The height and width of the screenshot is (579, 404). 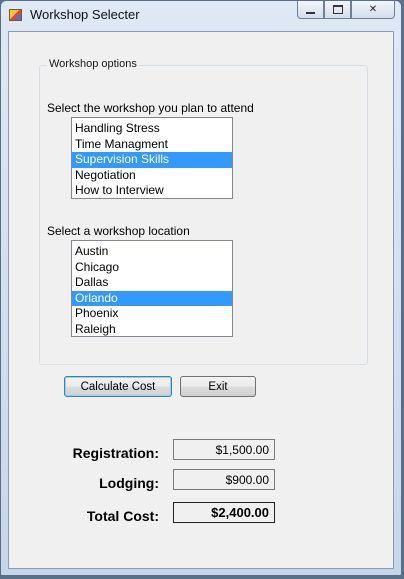 I want to click on total-cost-label: Total Cost:, so click(x=122, y=516).